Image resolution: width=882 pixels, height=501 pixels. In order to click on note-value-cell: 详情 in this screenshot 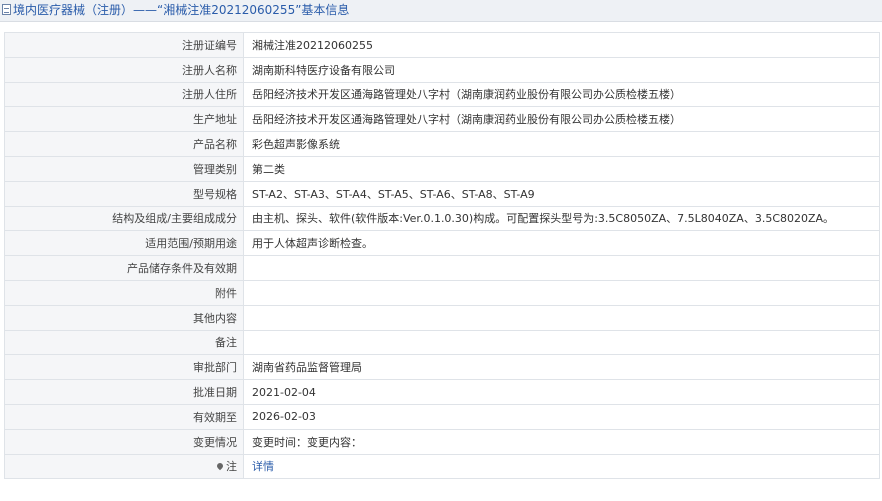, I will do `click(561, 466)`.